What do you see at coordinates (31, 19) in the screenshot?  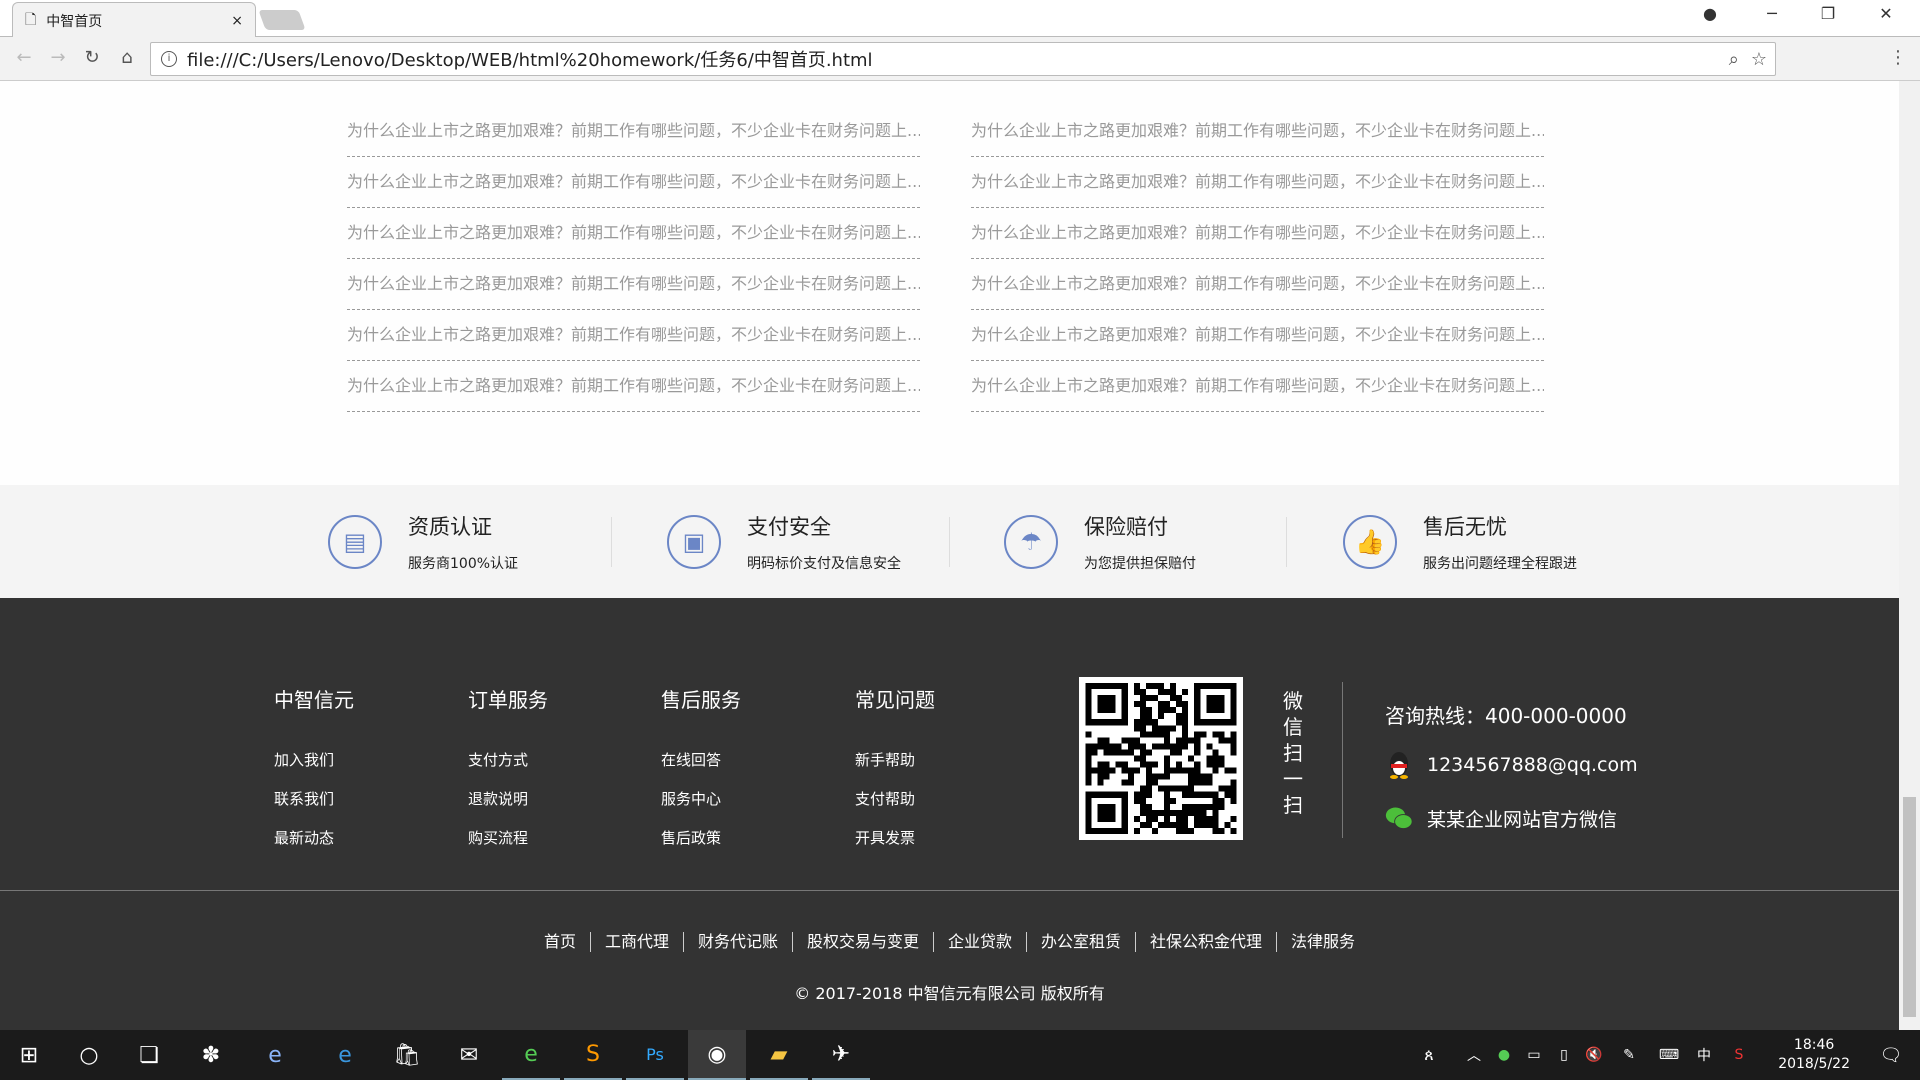 I see `page-icon: 🗋` at bounding box center [31, 19].